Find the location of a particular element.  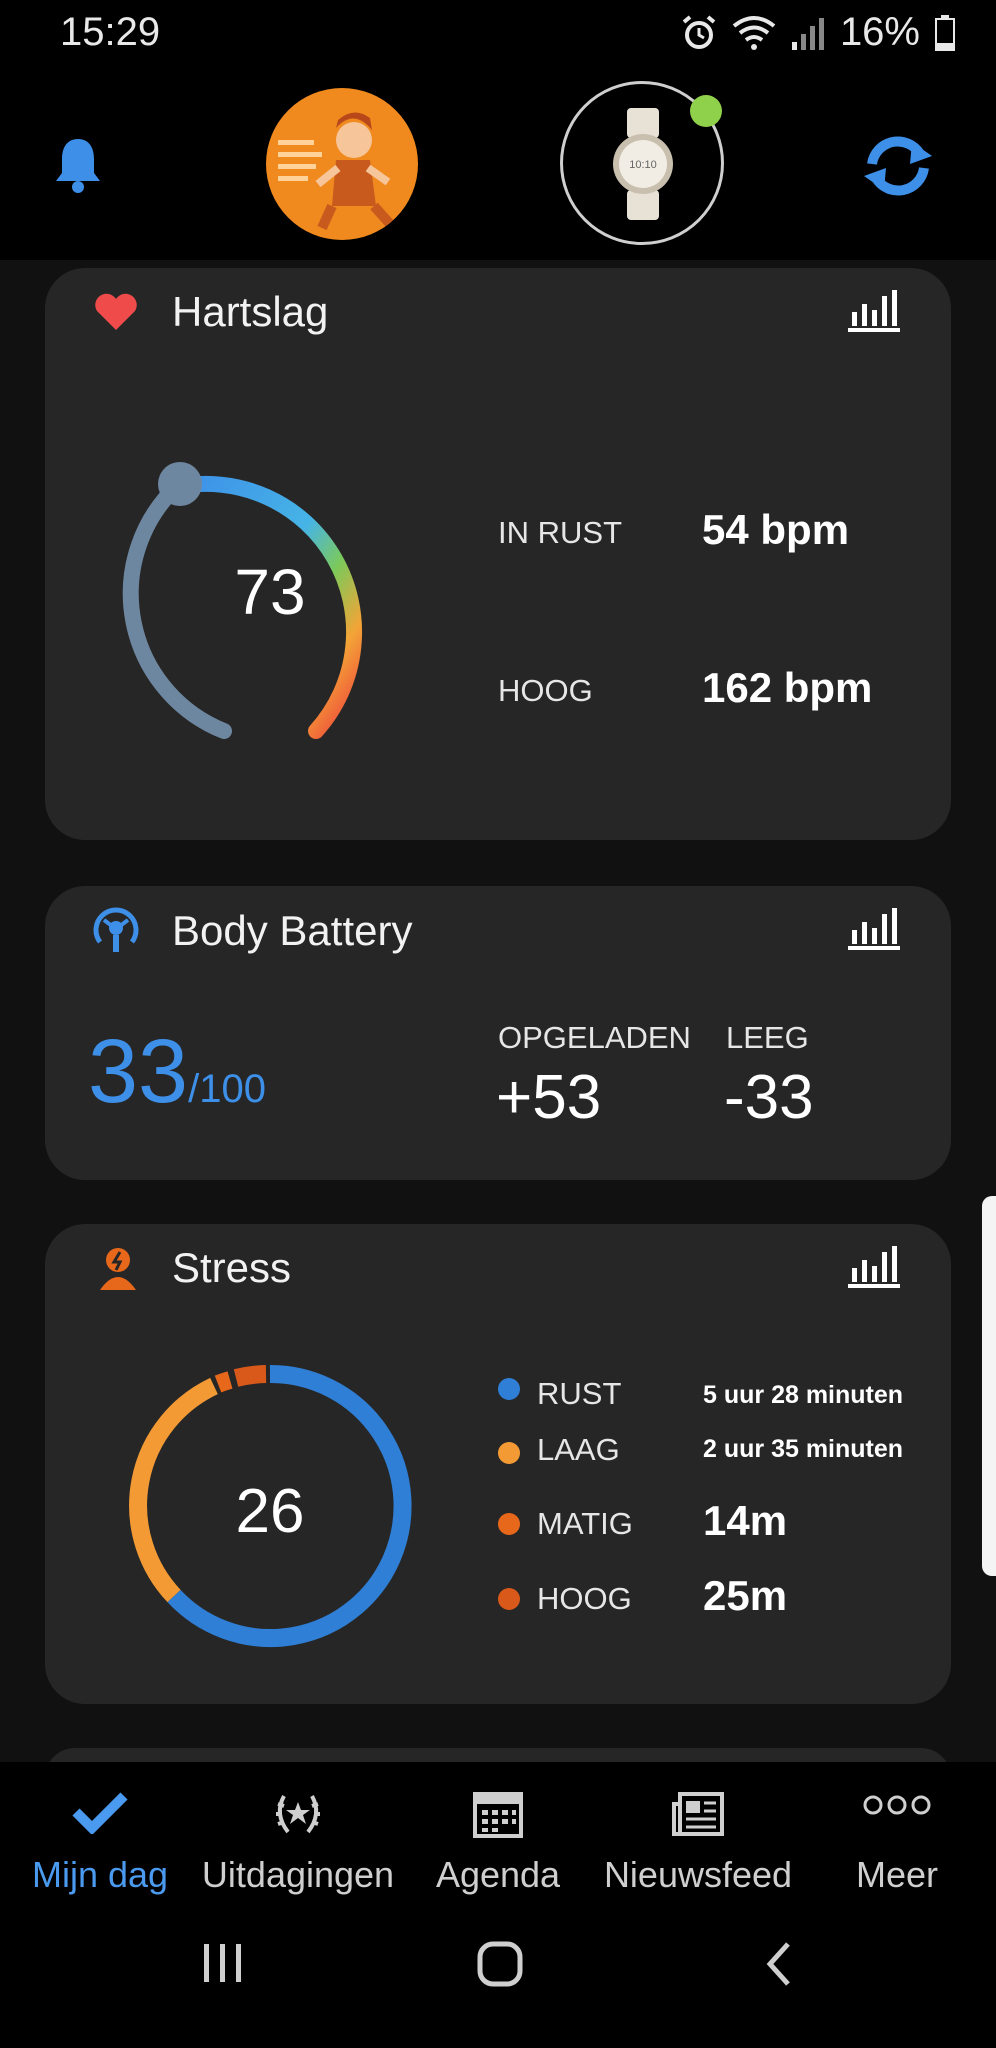

nav-label-challenges: Uitdagingen is located at coordinates (298, 1874).